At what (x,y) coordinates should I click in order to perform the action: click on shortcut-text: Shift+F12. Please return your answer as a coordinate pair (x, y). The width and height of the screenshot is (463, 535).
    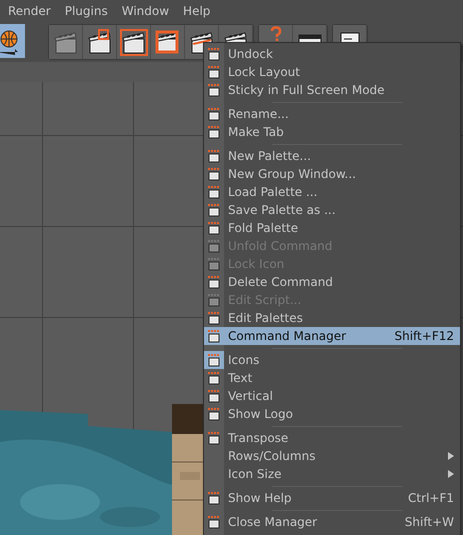
    Looking at the image, I should click on (424, 336).